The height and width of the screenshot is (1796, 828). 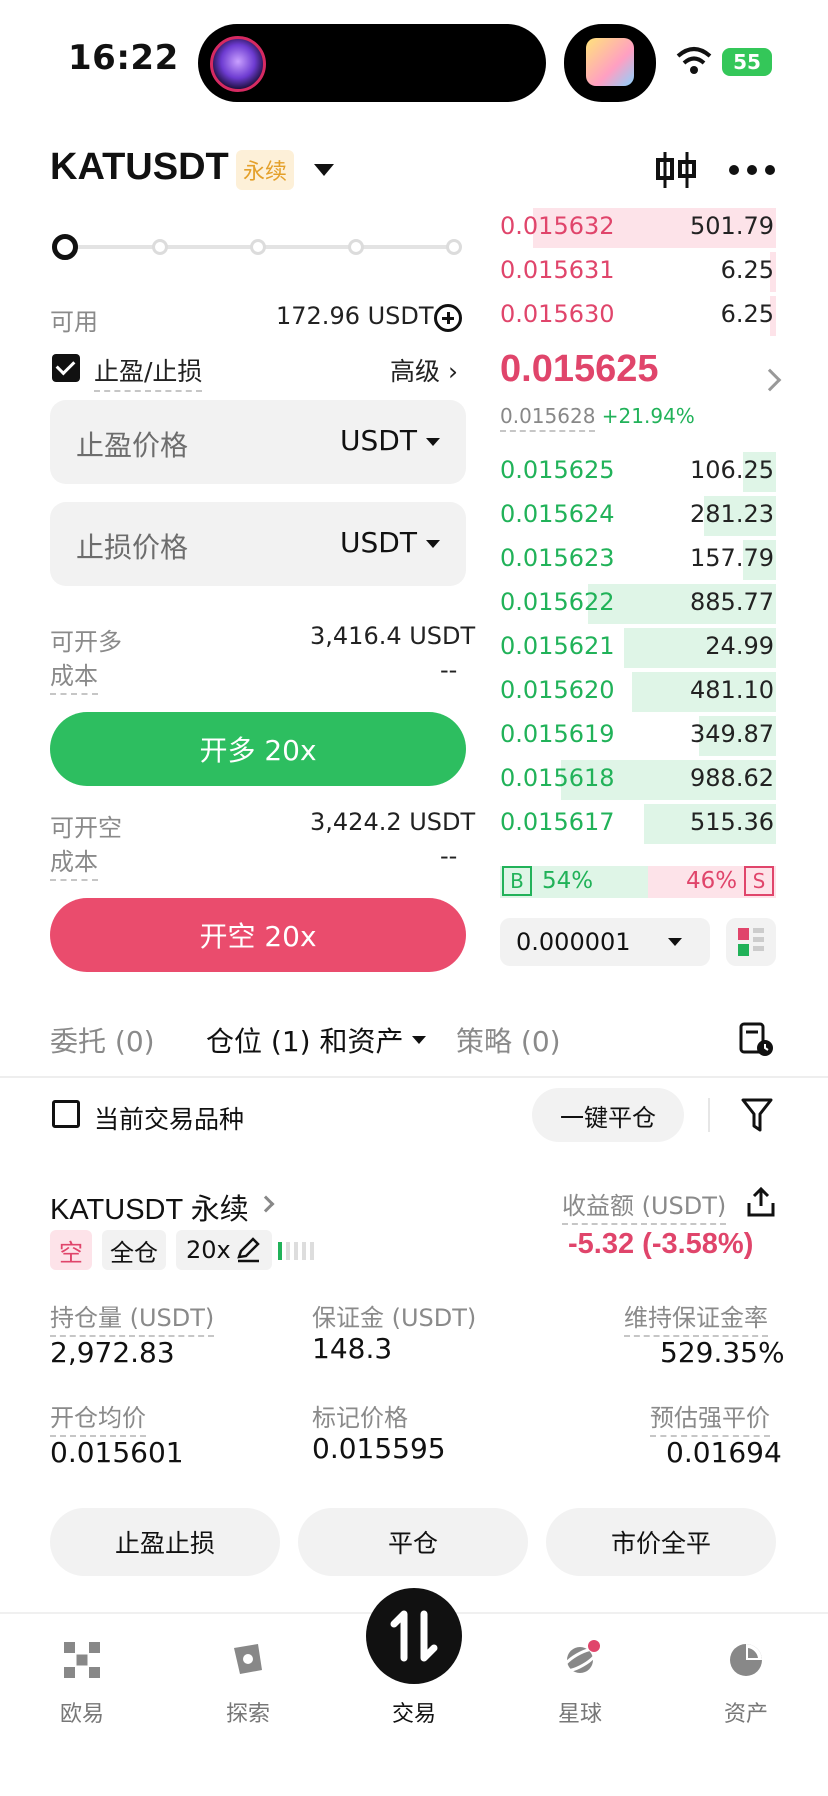 What do you see at coordinates (732, 734) in the screenshot?
I see `bid-qty: 349.87` at bounding box center [732, 734].